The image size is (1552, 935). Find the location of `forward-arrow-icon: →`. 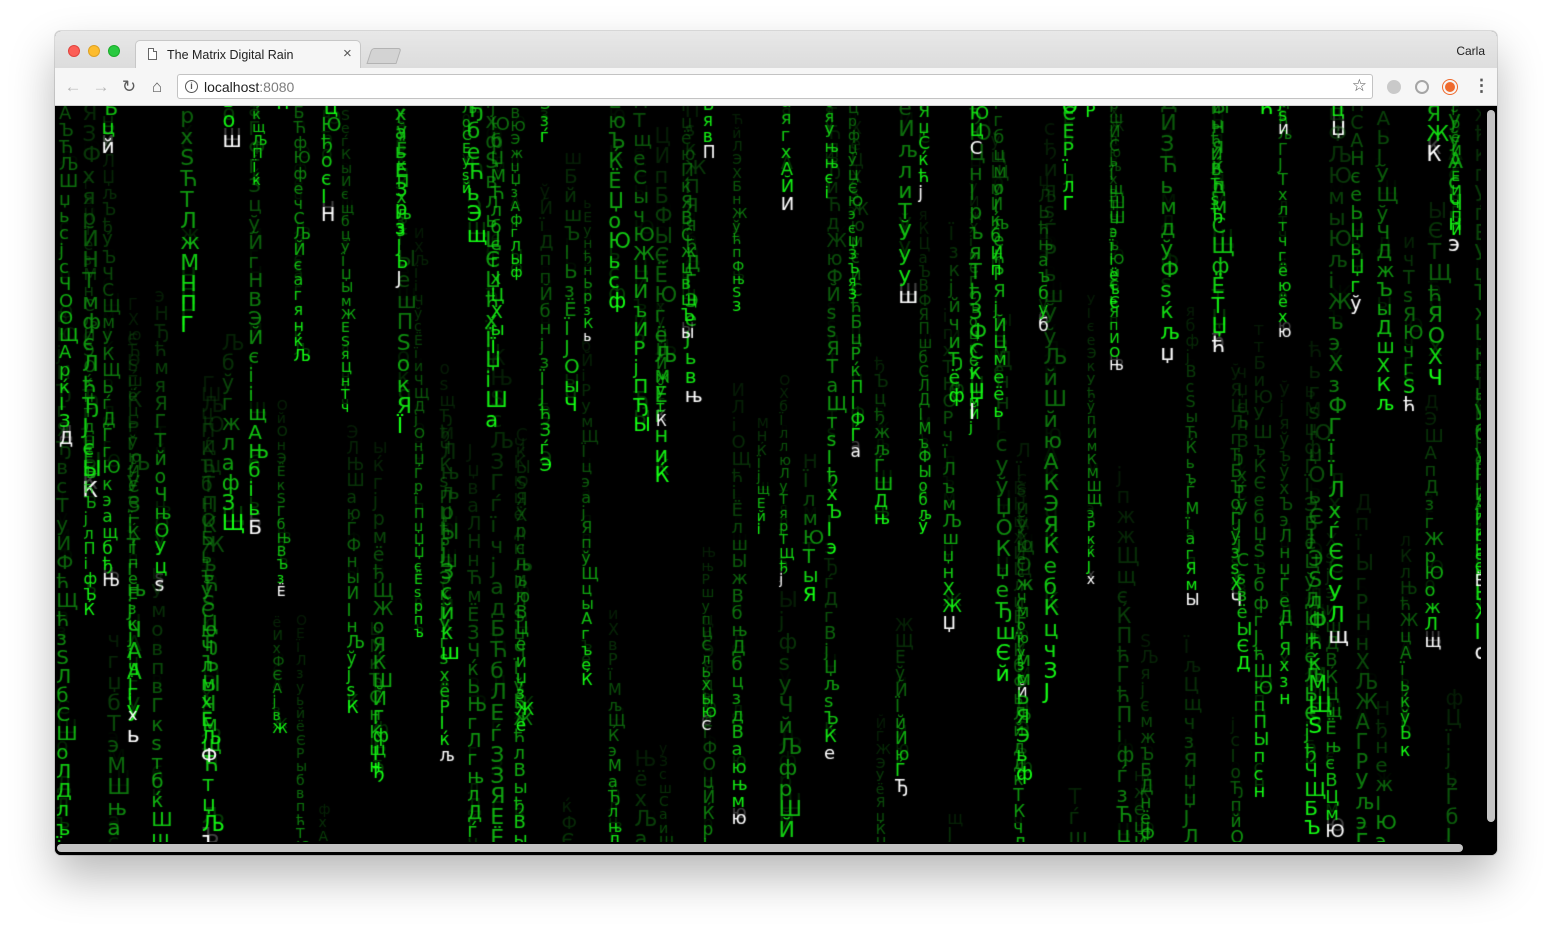

forward-arrow-icon: → is located at coordinates (101, 87).